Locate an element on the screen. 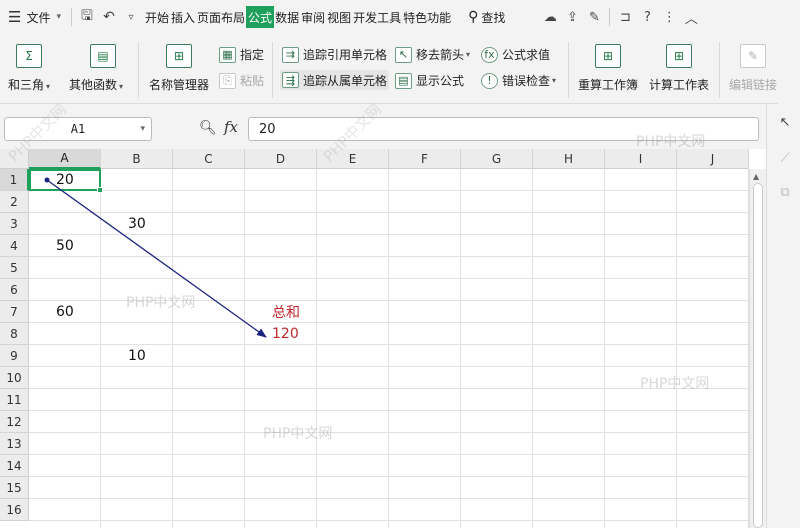  row-header-3: 3 is located at coordinates (14, 224).